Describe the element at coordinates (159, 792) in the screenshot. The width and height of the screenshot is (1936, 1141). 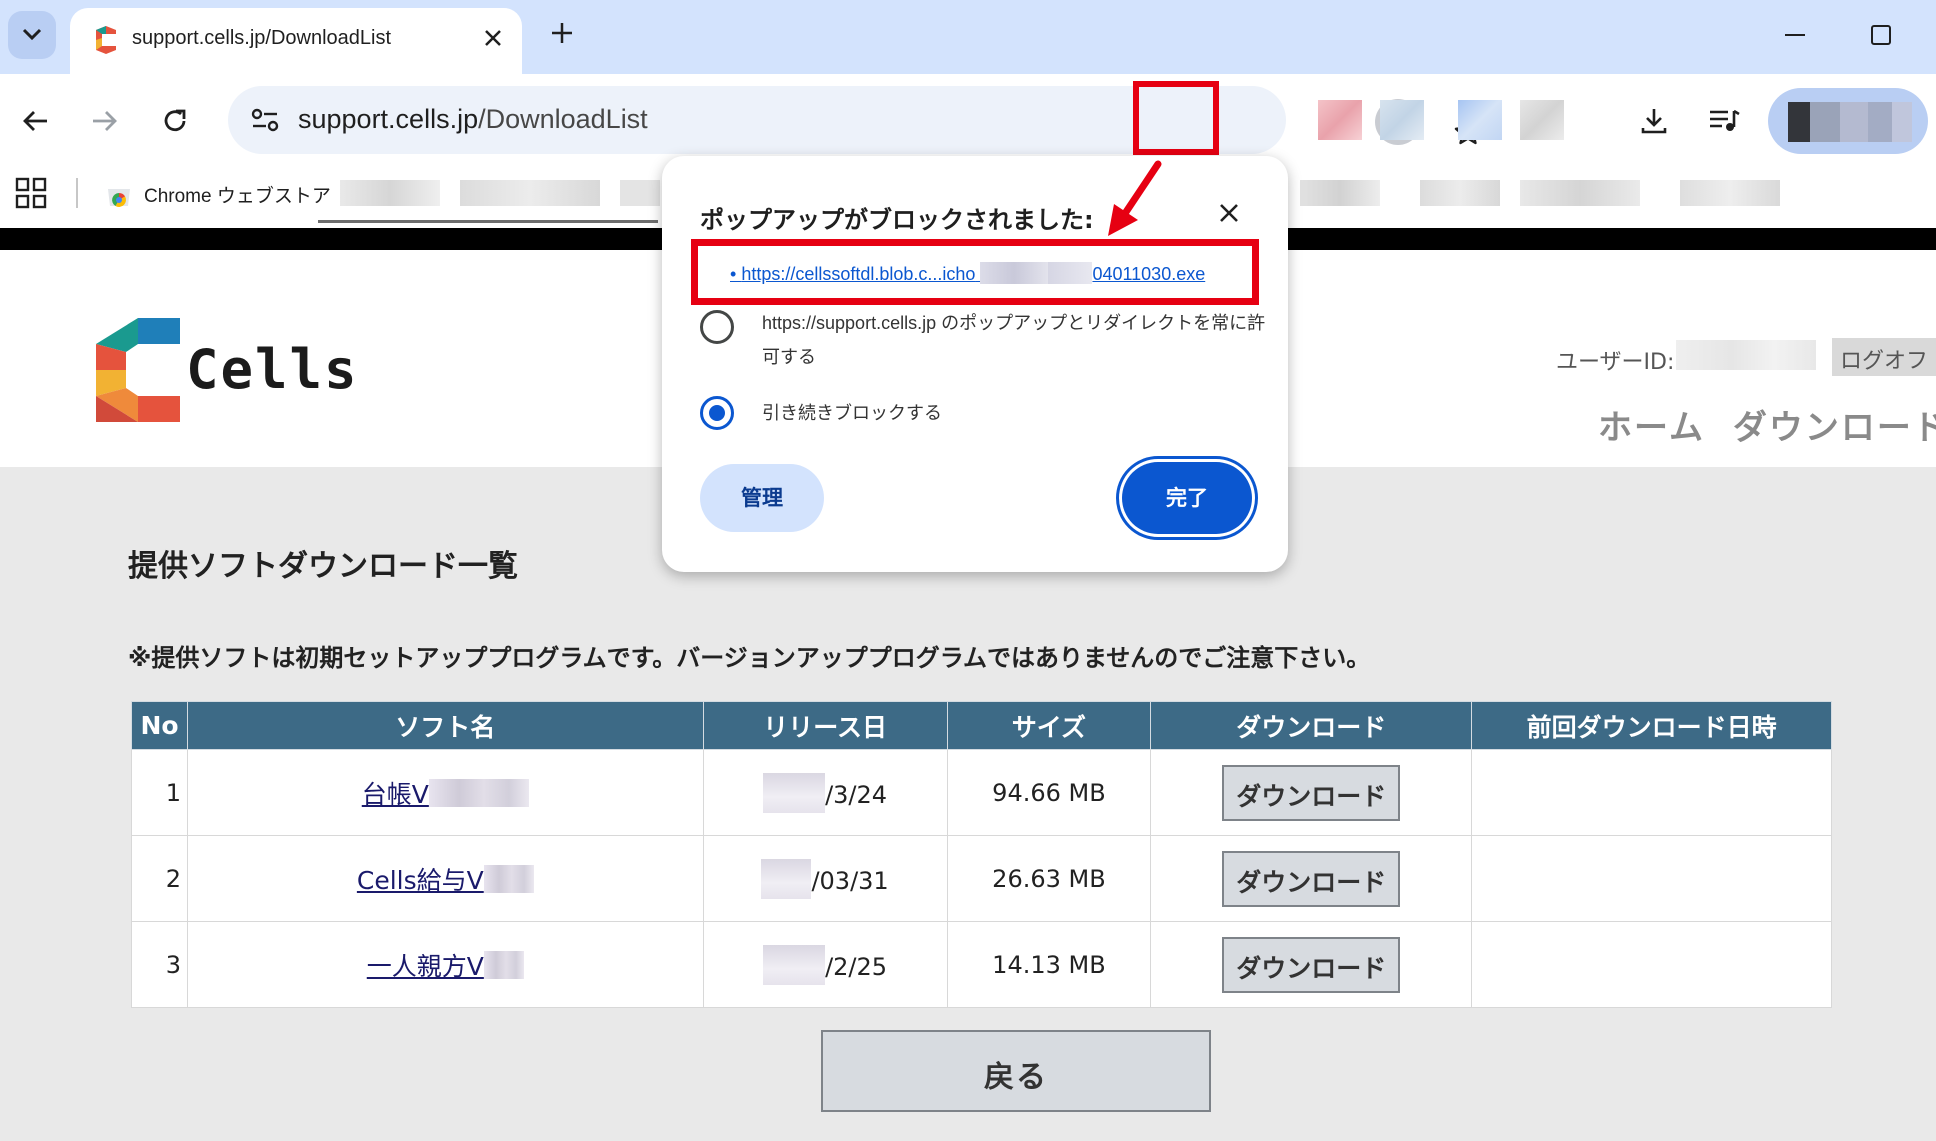
I see `row-no: 1` at that location.